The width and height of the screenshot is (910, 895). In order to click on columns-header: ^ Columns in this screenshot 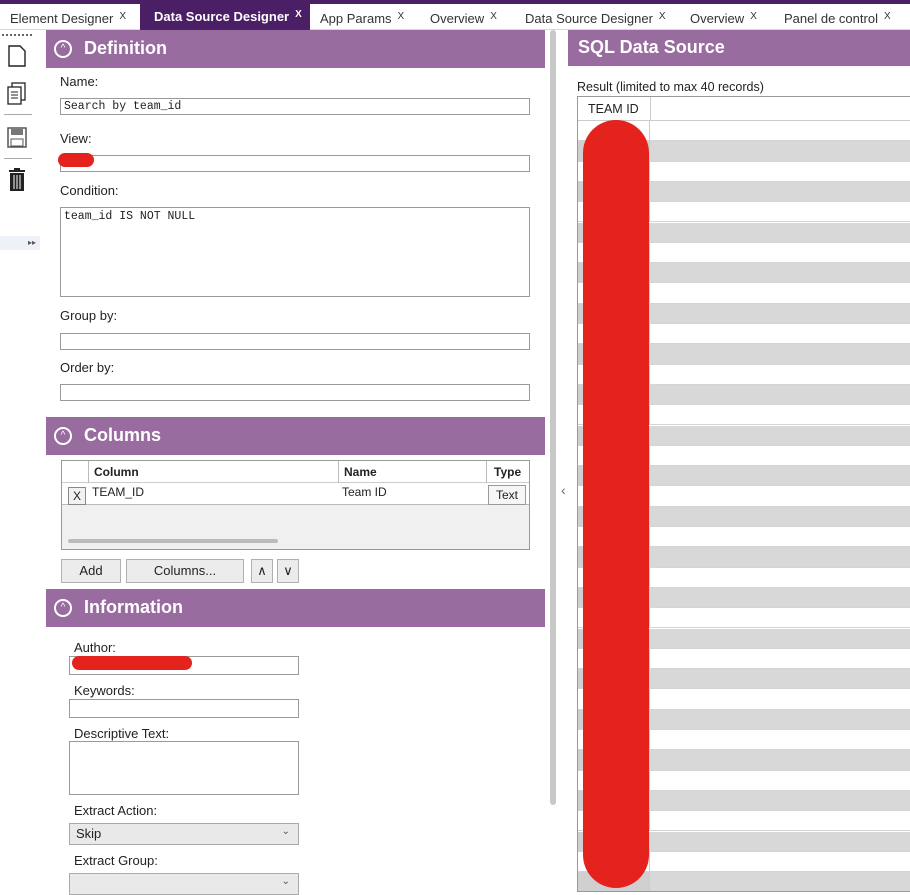, I will do `click(295, 436)`.